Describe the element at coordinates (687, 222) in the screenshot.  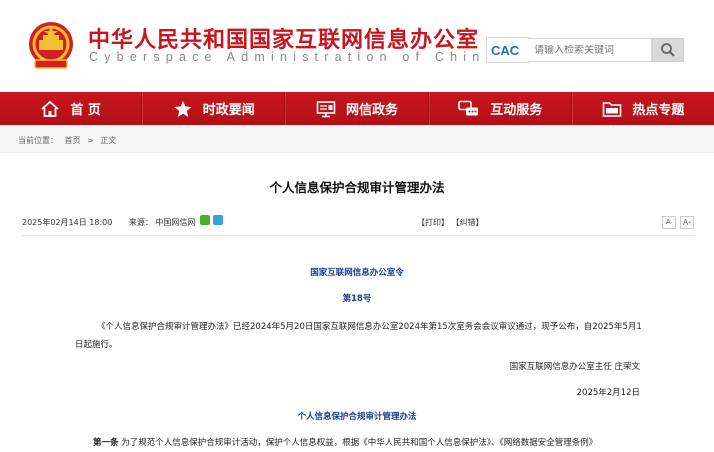
I see `font-increase-button: A +` at that location.